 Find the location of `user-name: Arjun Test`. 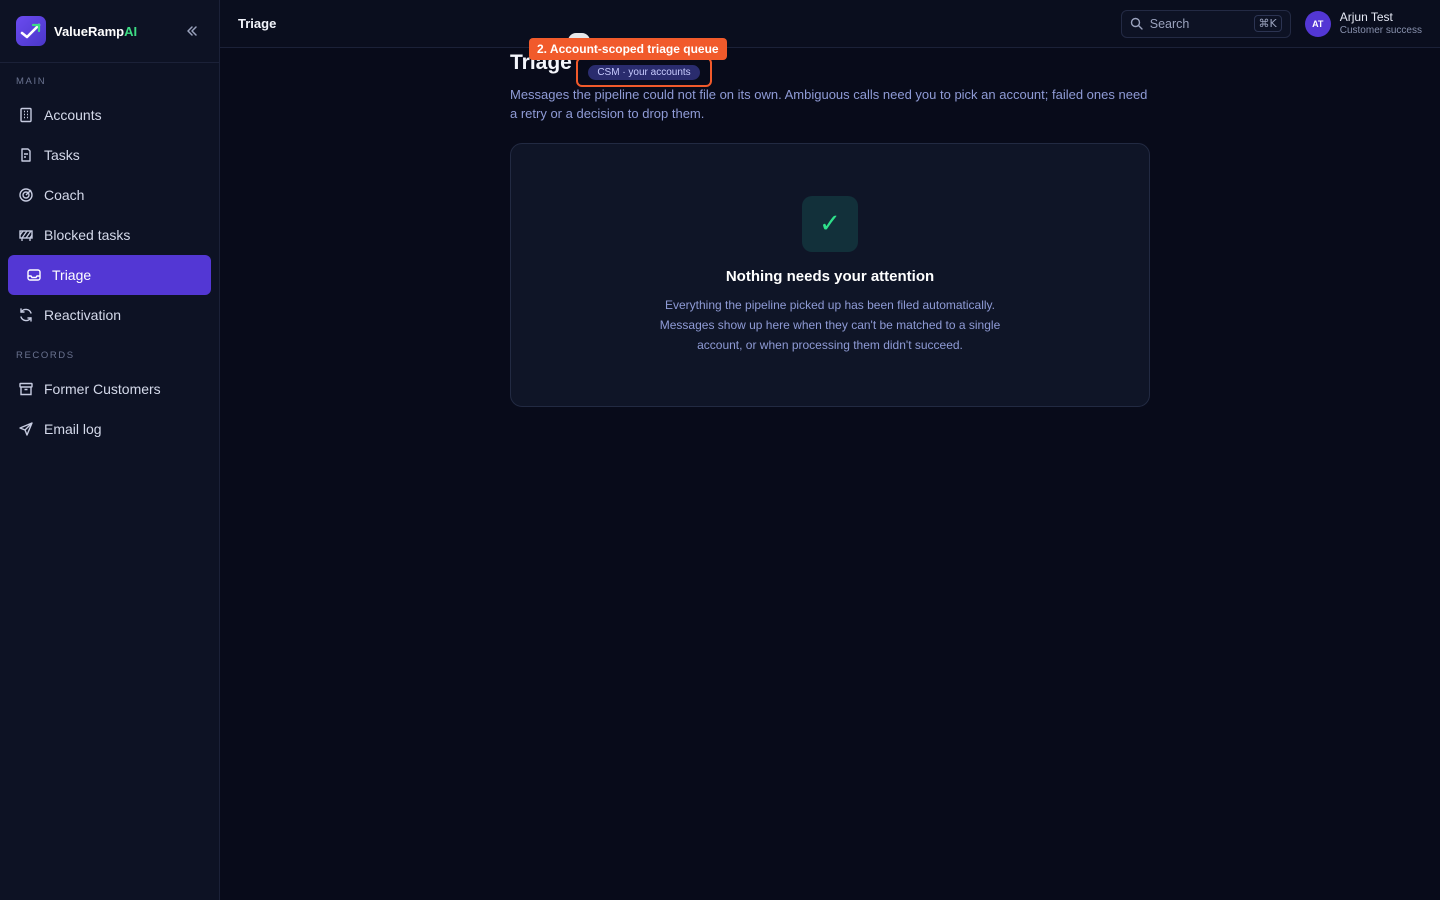

user-name: Arjun Test is located at coordinates (1366, 16).